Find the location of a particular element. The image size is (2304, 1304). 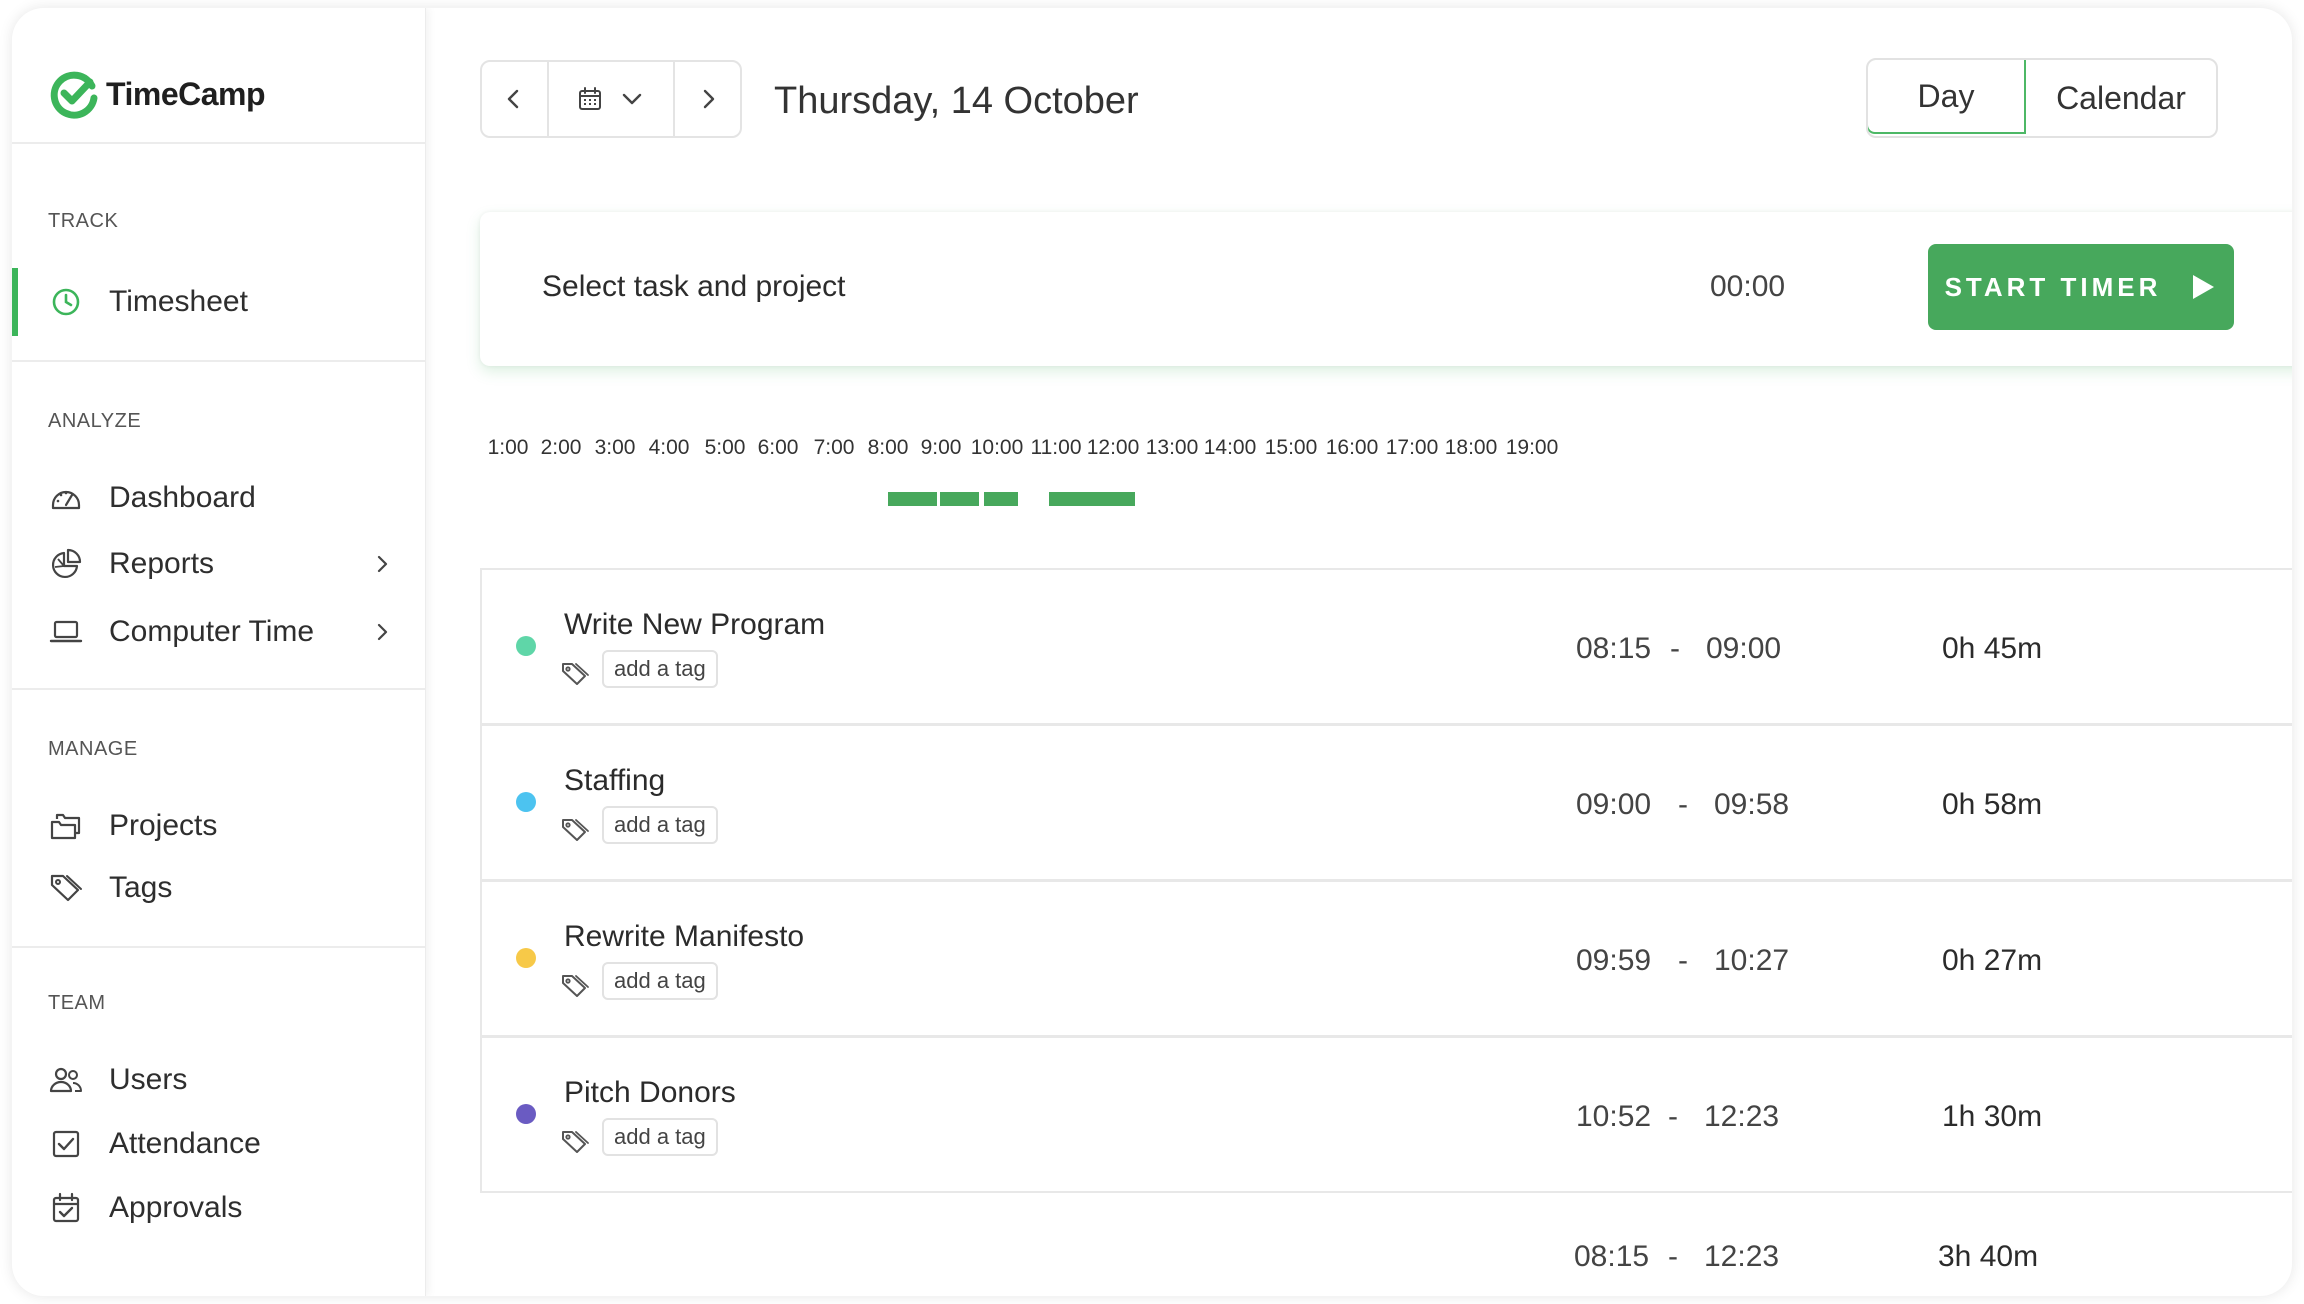

entry-end-time: 10:27 is located at coordinates (1751, 961).